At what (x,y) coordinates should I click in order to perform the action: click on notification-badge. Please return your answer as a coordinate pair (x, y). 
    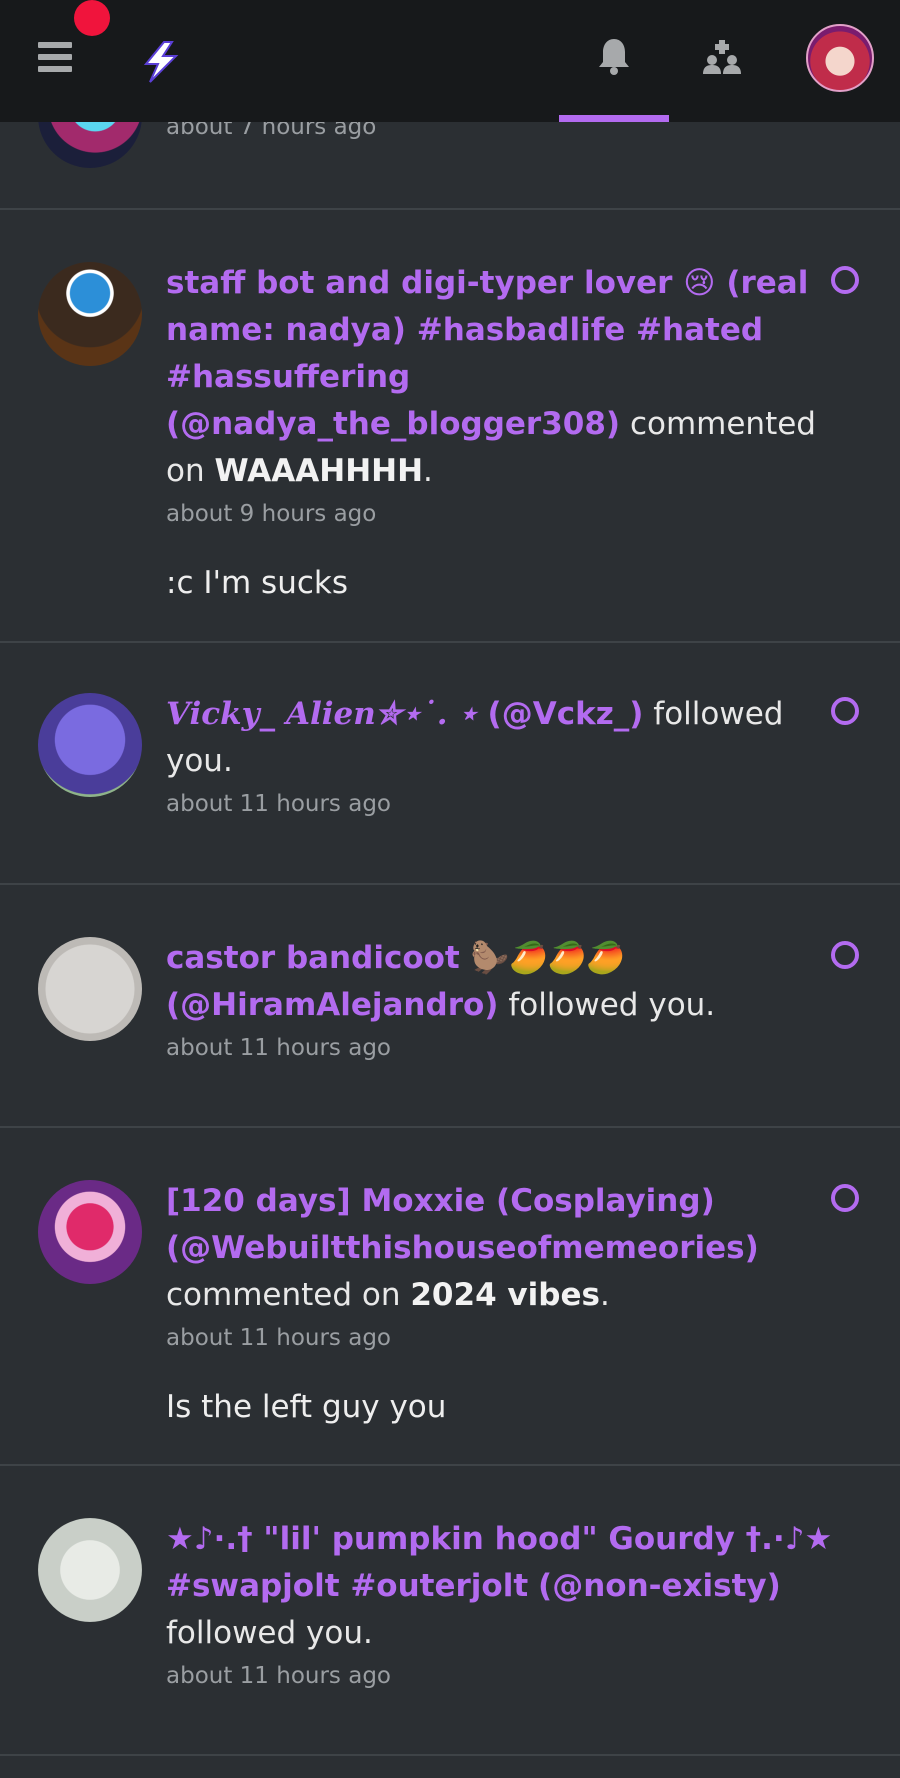
    Looking at the image, I should click on (92, 18).